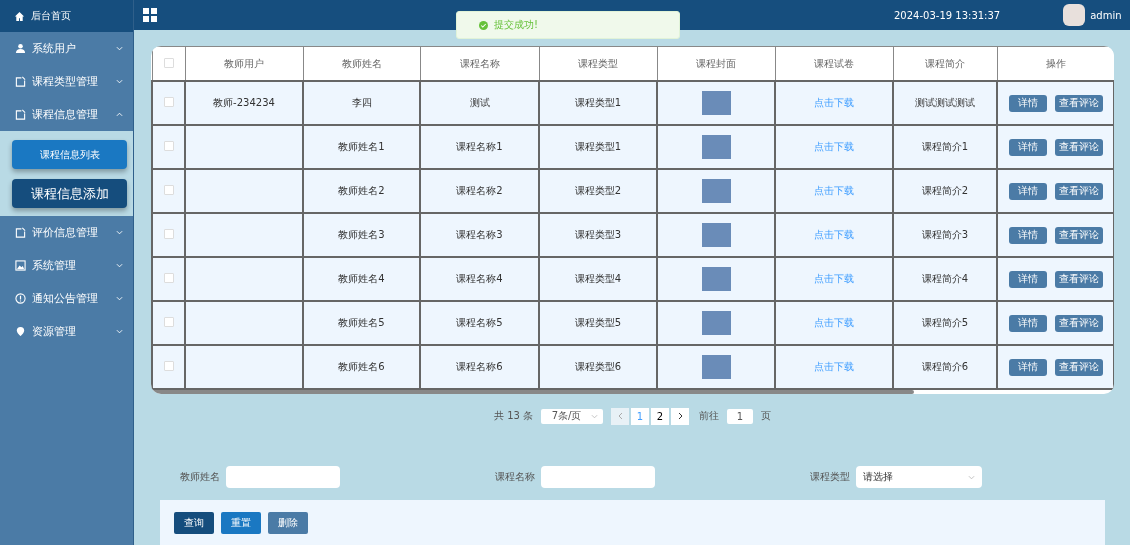  What do you see at coordinates (945, 63) in the screenshot?
I see `column-header: 课程简介` at bounding box center [945, 63].